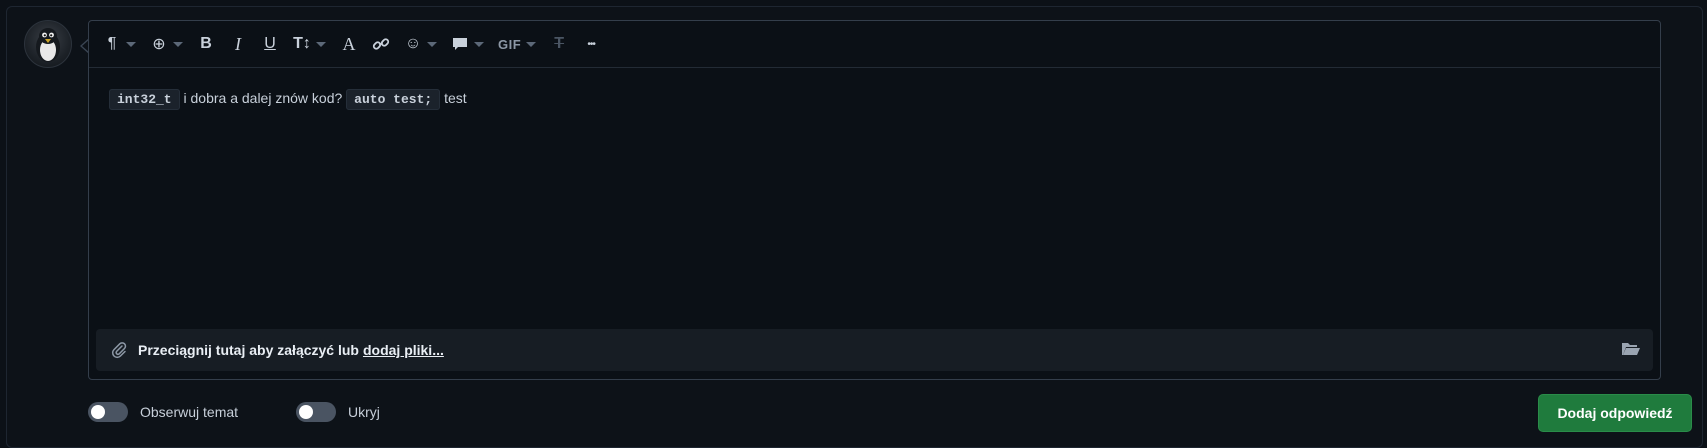  Describe the element at coordinates (316, 412) in the screenshot. I see `hide-toggle` at that location.